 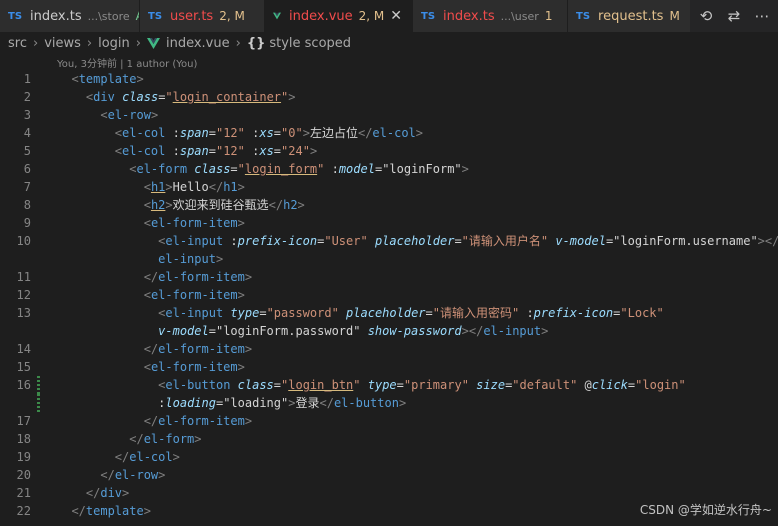 What do you see at coordinates (23, 277) in the screenshot?
I see `line-number: 11` at bounding box center [23, 277].